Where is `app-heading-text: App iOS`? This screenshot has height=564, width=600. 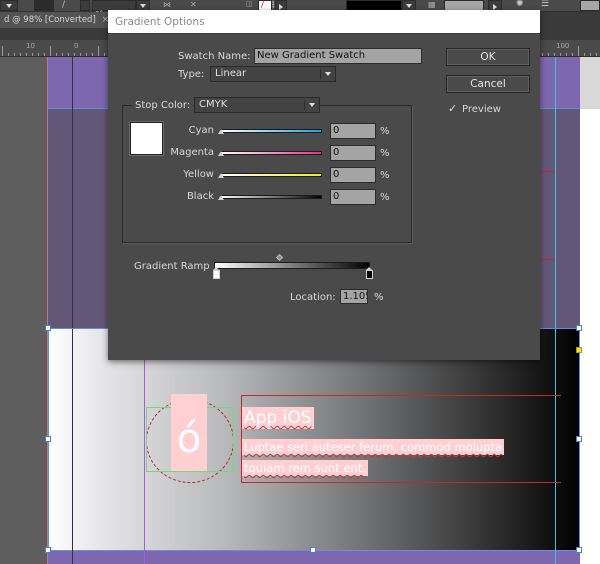
app-heading-text: App iOS is located at coordinates (278, 418).